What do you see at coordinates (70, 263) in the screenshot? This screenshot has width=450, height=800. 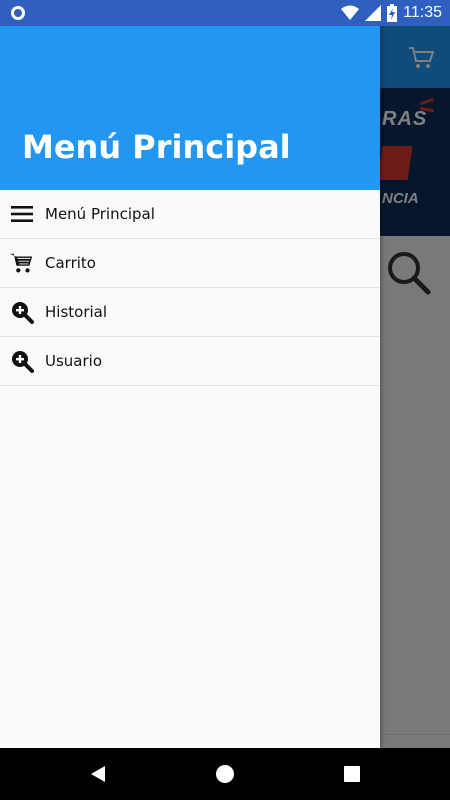 I see `menu-item-label: Carrito` at bounding box center [70, 263].